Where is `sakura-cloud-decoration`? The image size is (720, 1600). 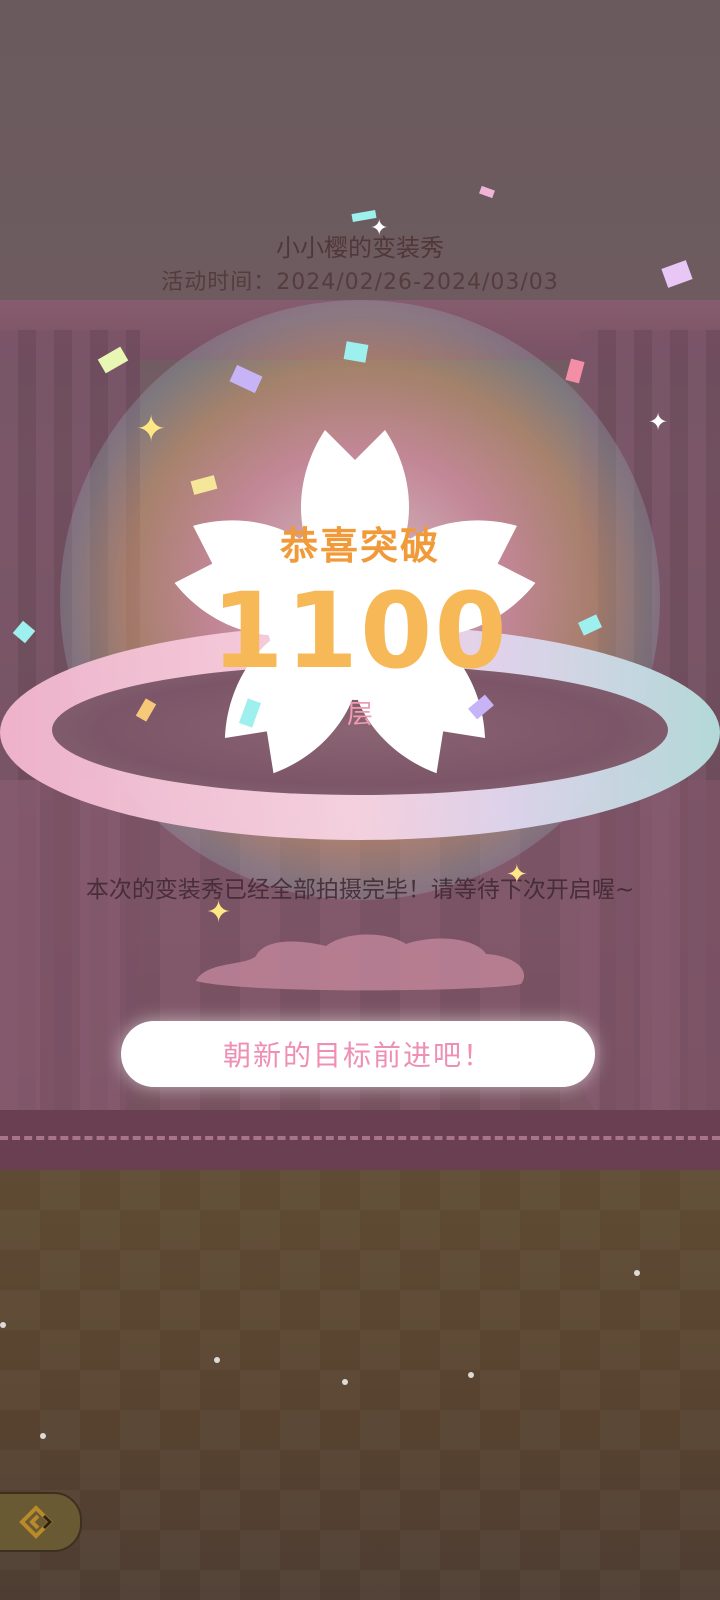
sakura-cloud-decoration is located at coordinates (360, 962).